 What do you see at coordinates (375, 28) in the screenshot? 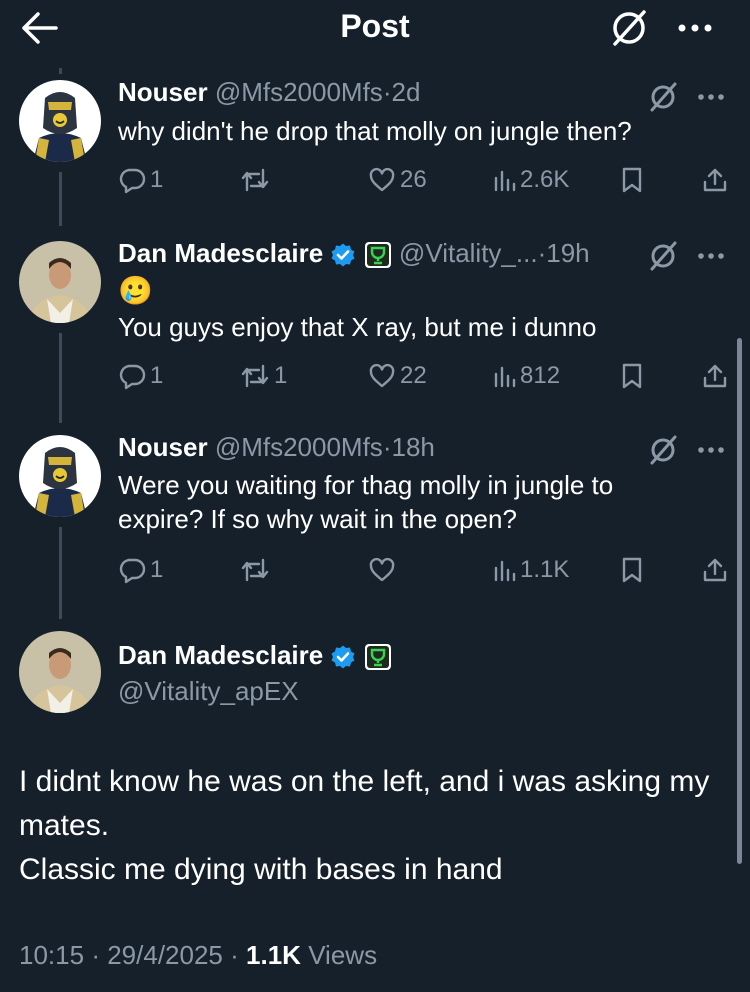
I see `top-bar: Post` at bounding box center [375, 28].